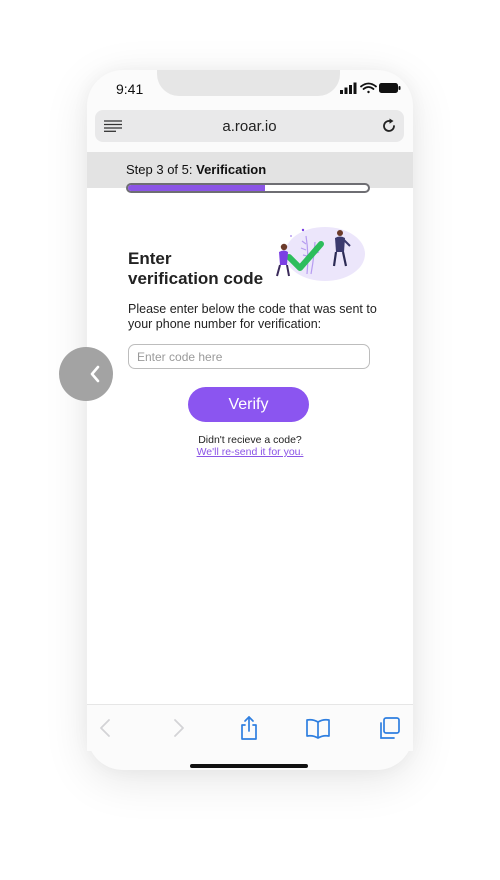  I want to click on back-button, so click(86, 374).